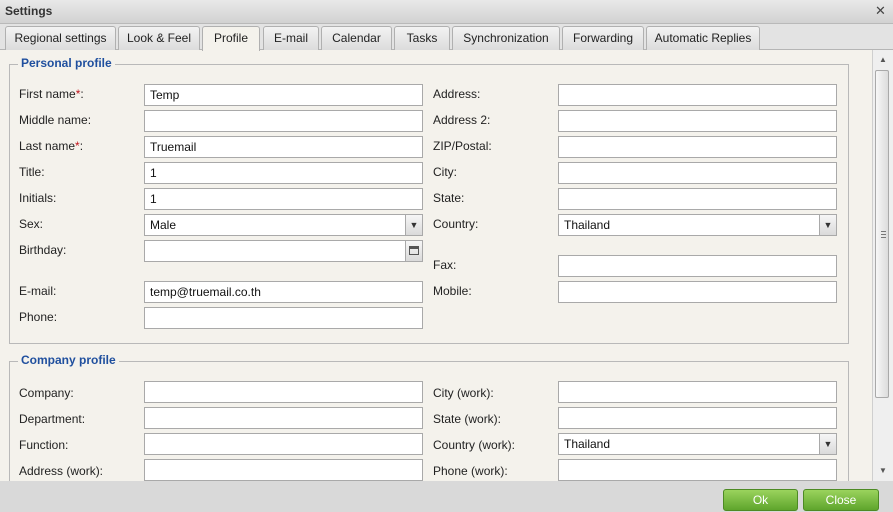  What do you see at coordinates (883, 471) in the screenshot?
I see `arrow-down-icon: ▼` at bounding box center [883, 471].